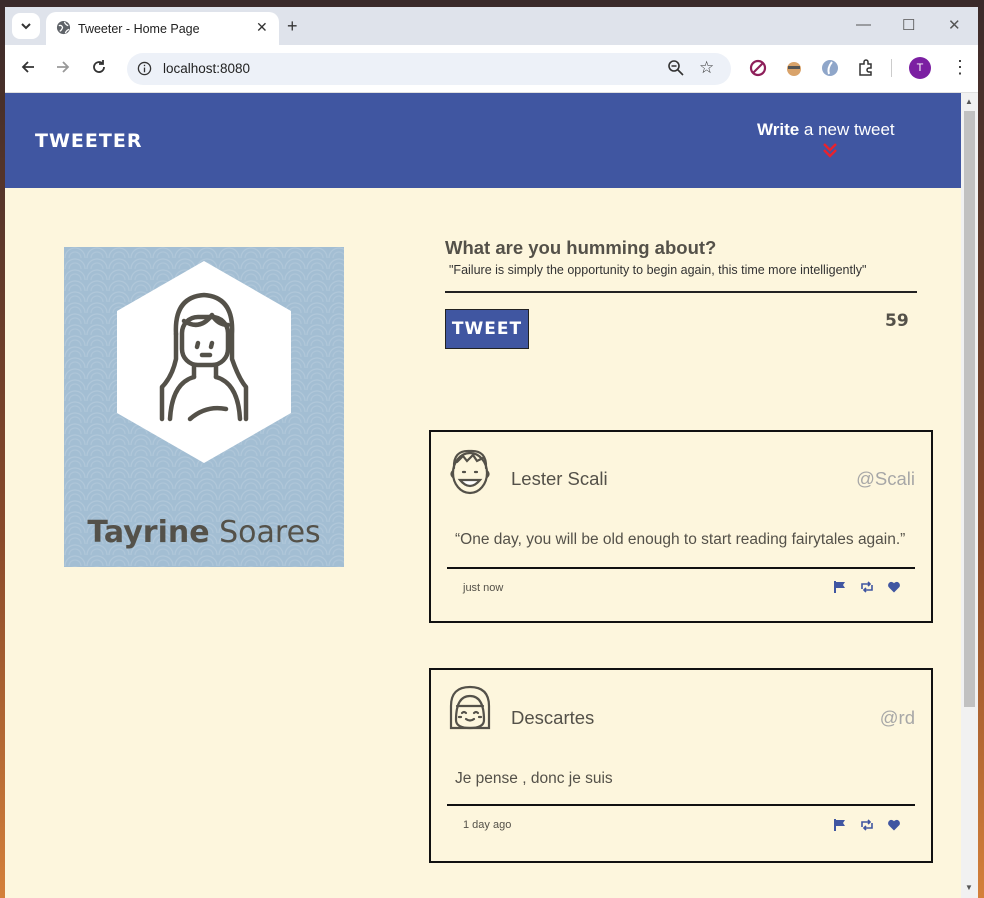  Describe the element at coordinates (778, 129) in the screenshot. I see `write-bold-text: Write` at that location.